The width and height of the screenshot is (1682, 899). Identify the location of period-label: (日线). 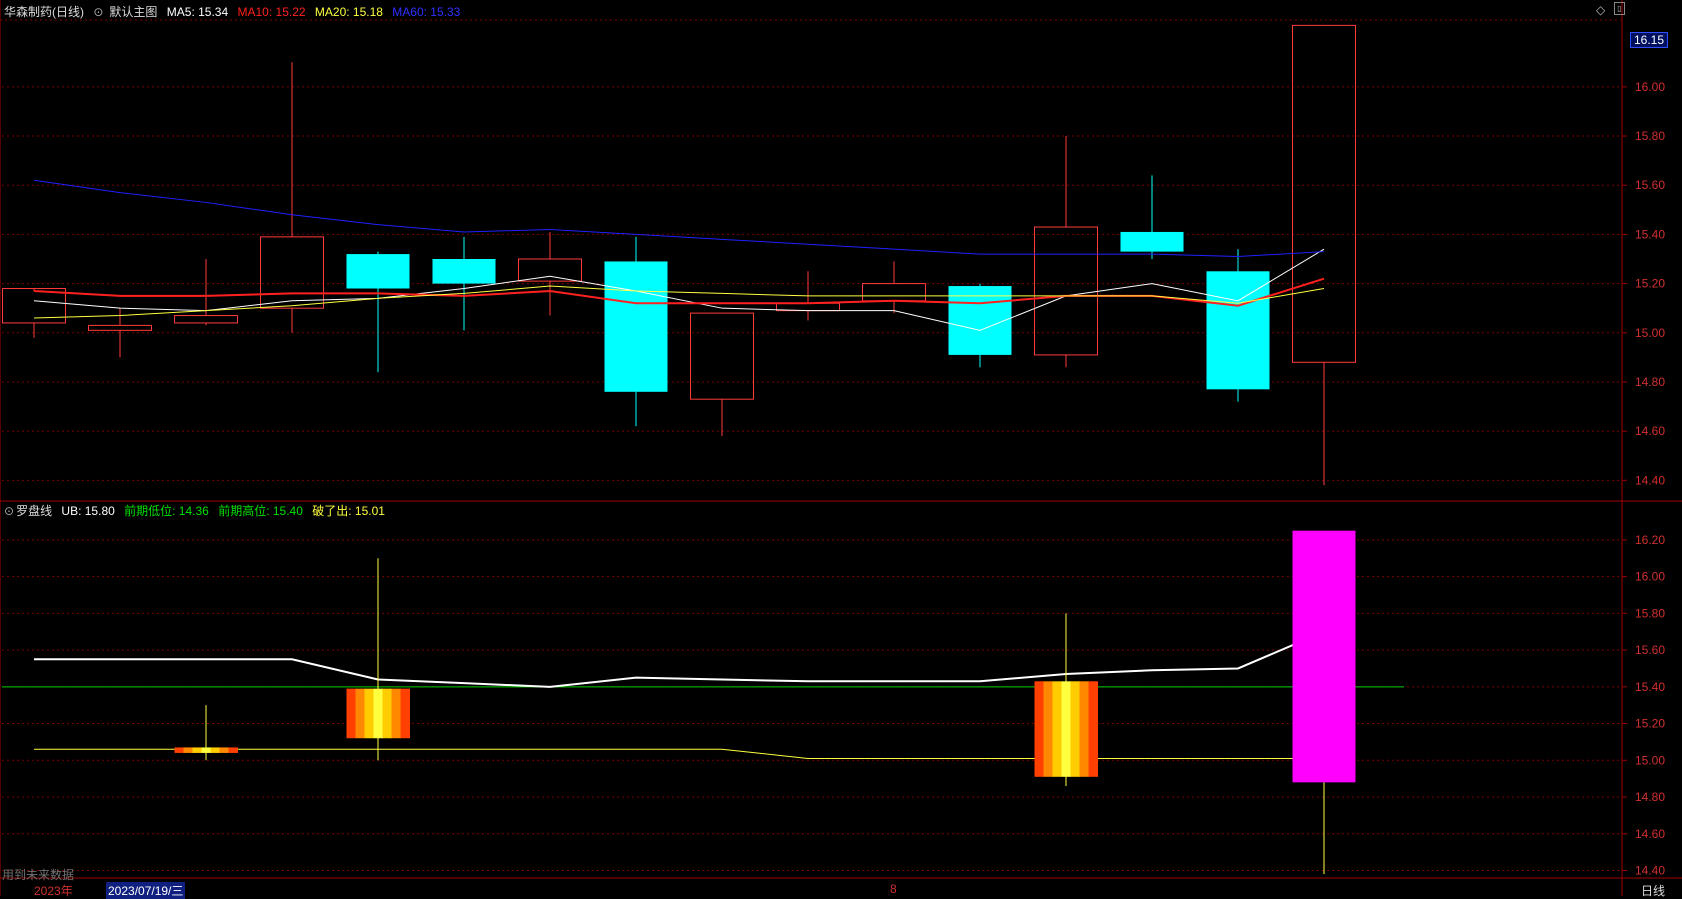
(68, 12).